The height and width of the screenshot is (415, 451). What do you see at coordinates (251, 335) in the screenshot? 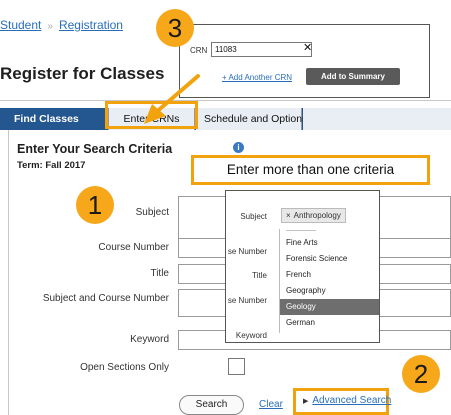
I see `dropdown-keyword-label: Keyword` at bounding box center [251, 335].